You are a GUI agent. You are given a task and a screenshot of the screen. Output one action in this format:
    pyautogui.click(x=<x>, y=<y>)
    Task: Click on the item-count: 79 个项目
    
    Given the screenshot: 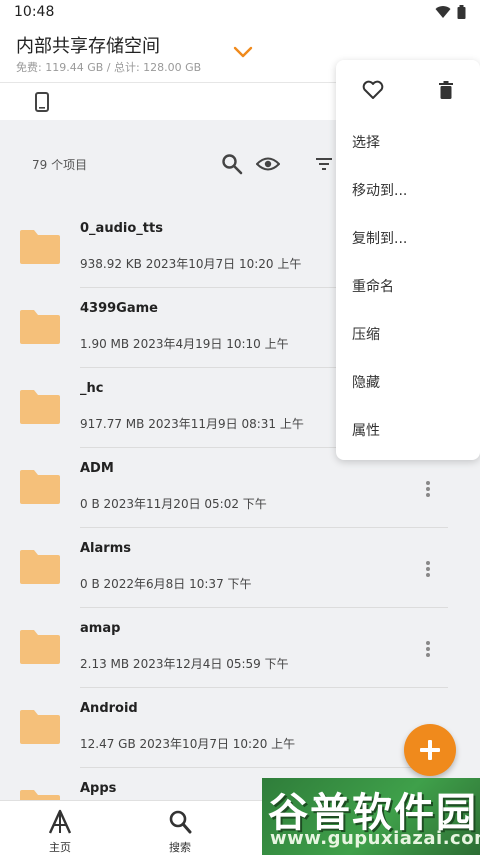 What is the action you would take?
    pyautogui.click(x=60, y=165)
    